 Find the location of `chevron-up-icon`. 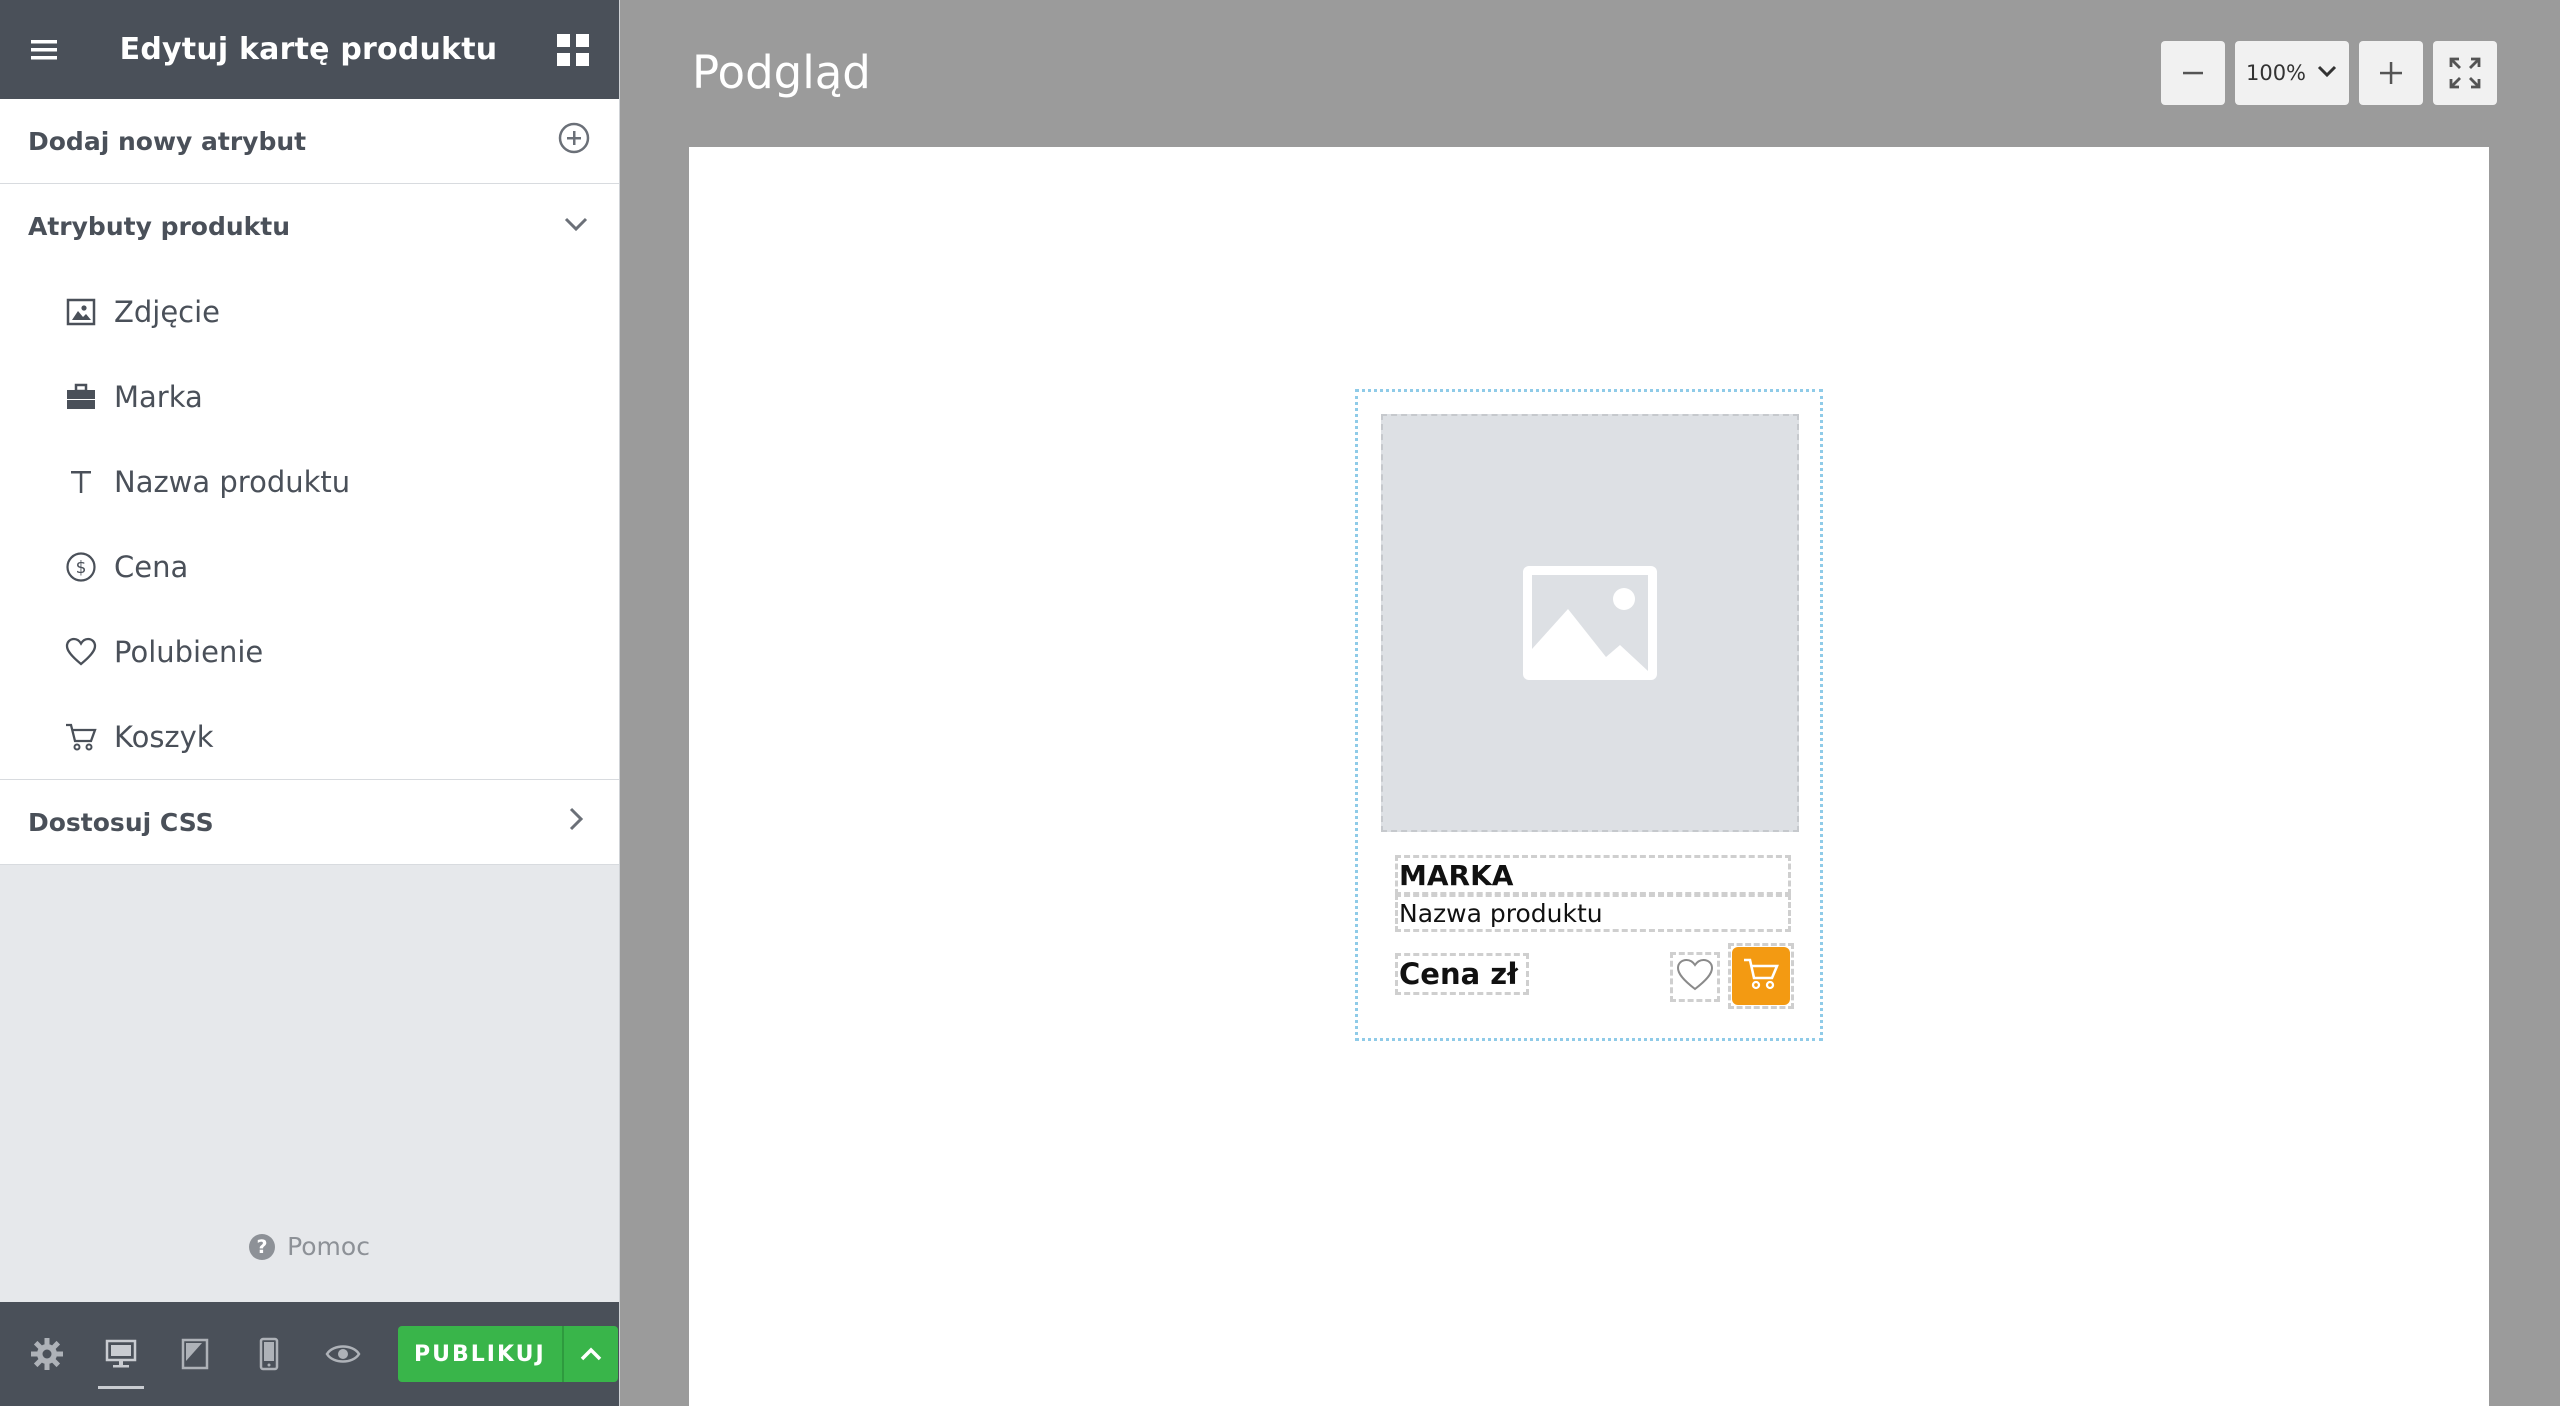

chevron-up-icon is located at coordinates (589, 1354).